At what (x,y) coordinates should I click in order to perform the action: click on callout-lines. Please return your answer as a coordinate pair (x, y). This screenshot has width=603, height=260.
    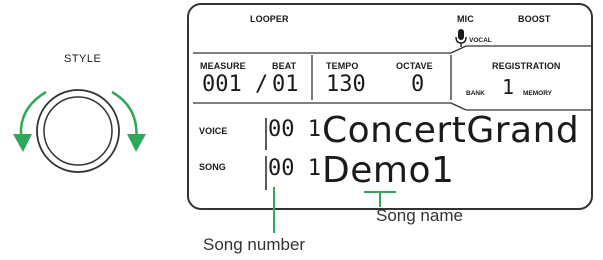
    Looking at the image, I should click on (334, 210).